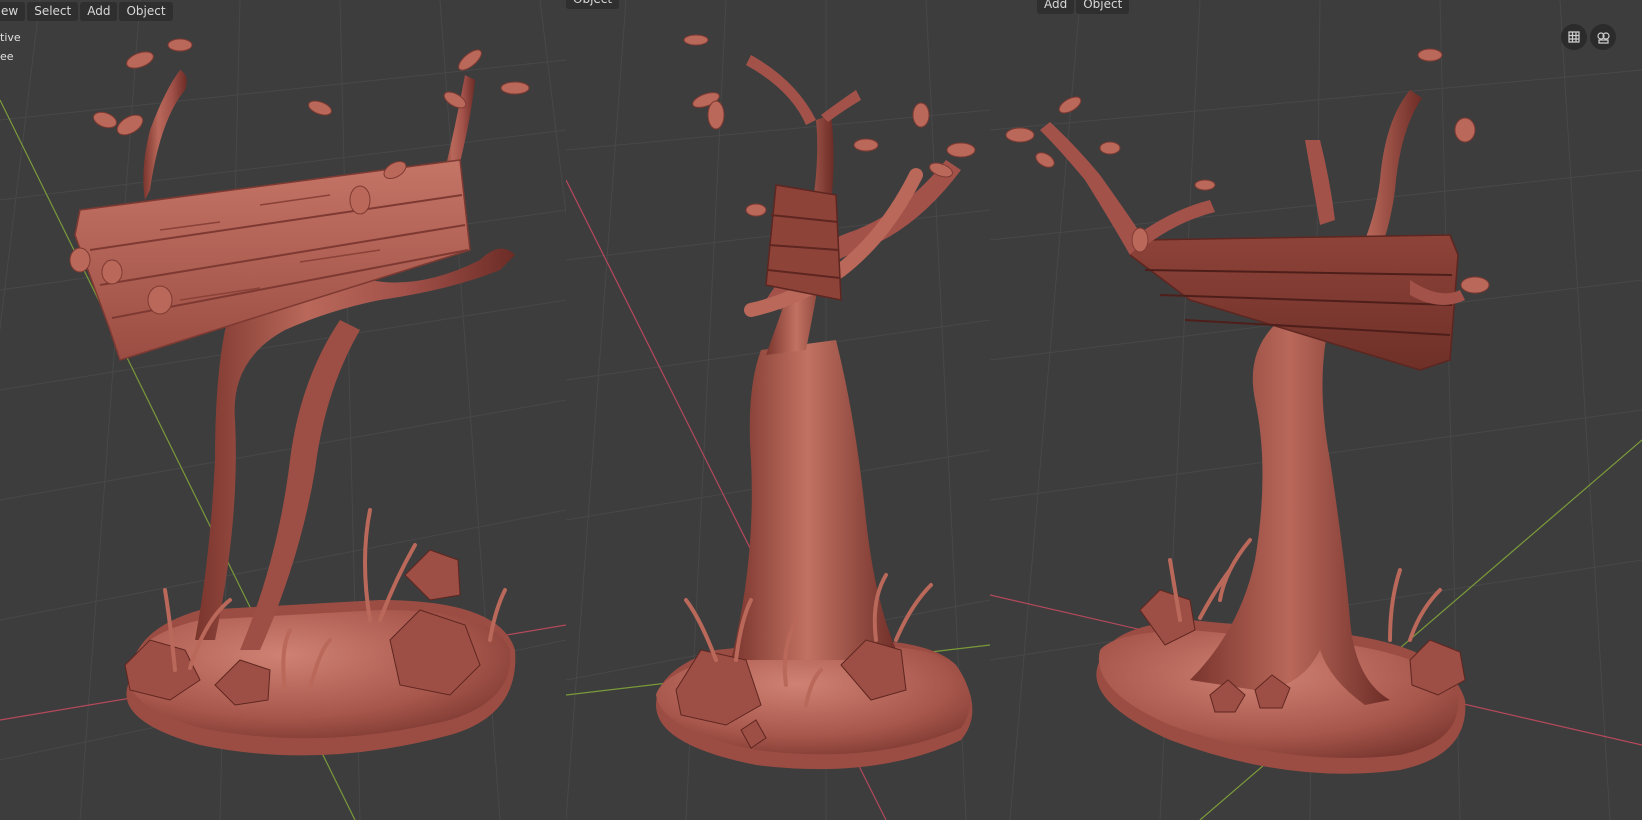  I want to click on viewport-info-mode: tive, so click(10, 37).